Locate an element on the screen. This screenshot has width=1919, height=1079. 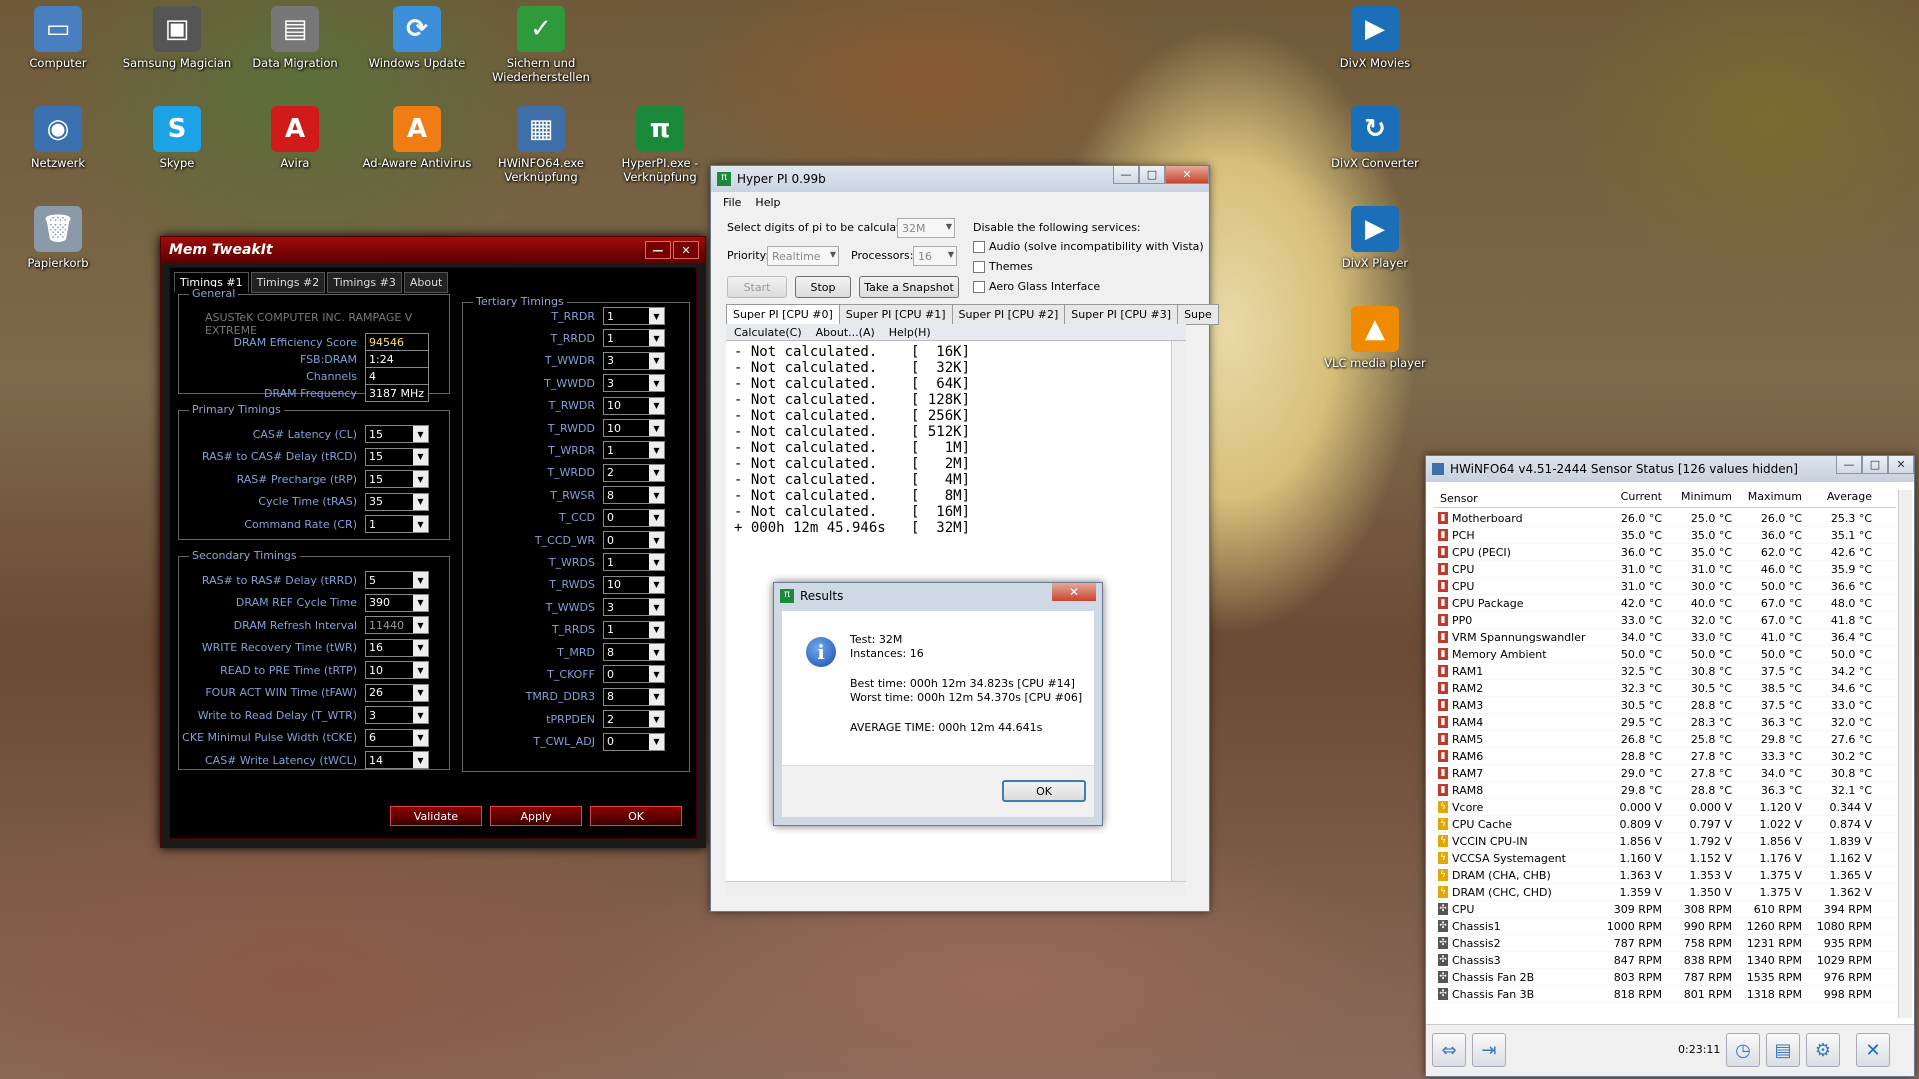
results-titlebar: π Results ✕ is located at coordinates (938, 596).